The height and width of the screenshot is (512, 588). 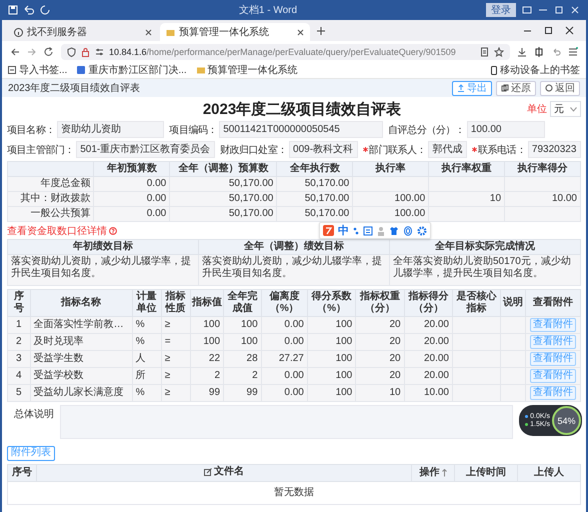 I want to click on table-cell: 1, so click(x=19, y=325).